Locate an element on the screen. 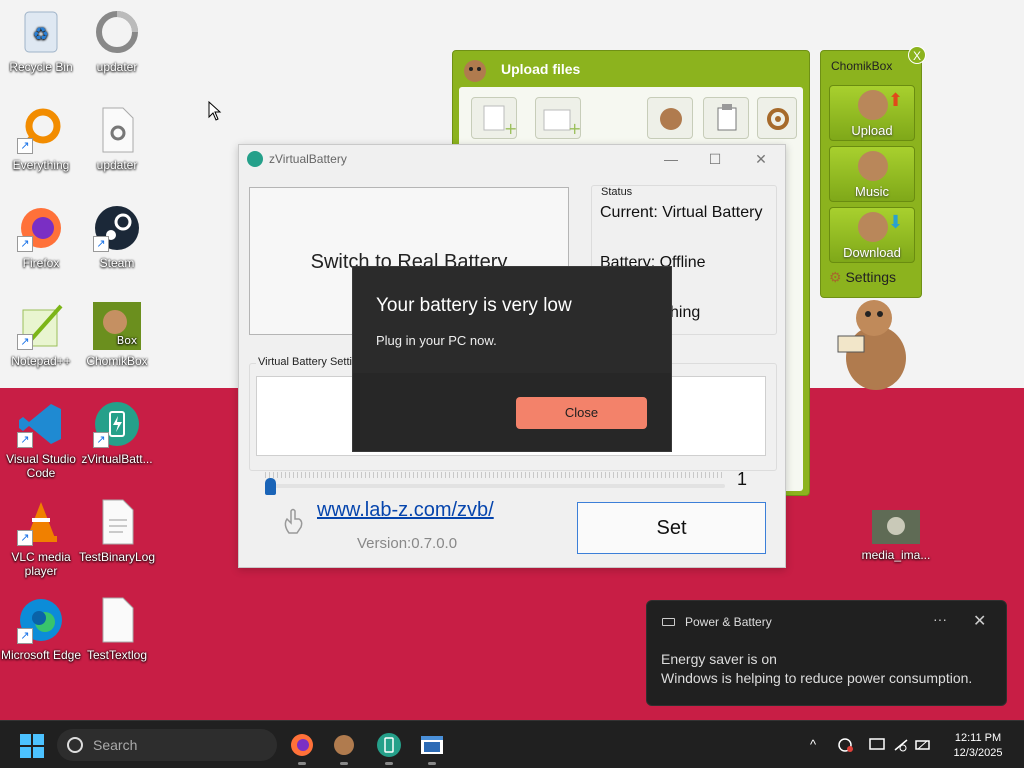  desktop-icon-chomikbox: Box ChomikBox is located at coordinates (117, 335).